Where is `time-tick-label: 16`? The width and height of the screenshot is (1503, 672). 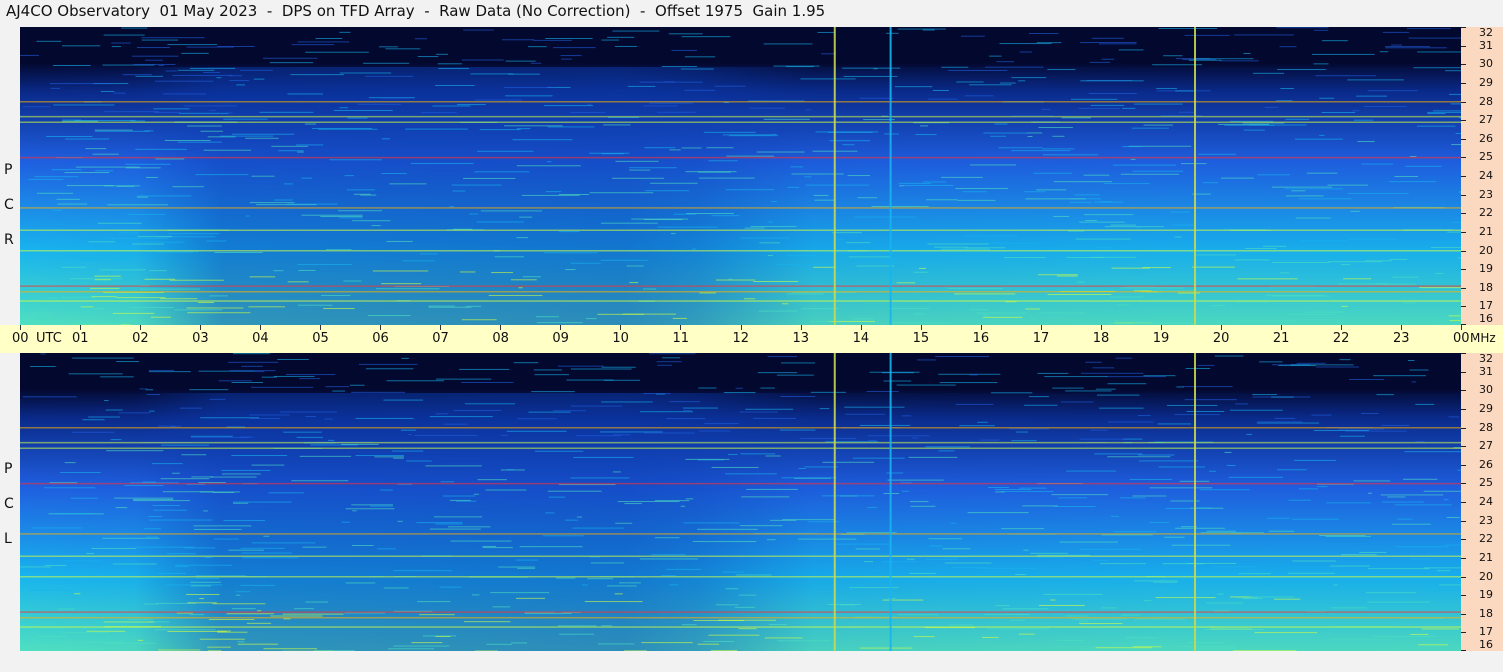 time-tick-label: 16 is located at coordinates (981, 338).